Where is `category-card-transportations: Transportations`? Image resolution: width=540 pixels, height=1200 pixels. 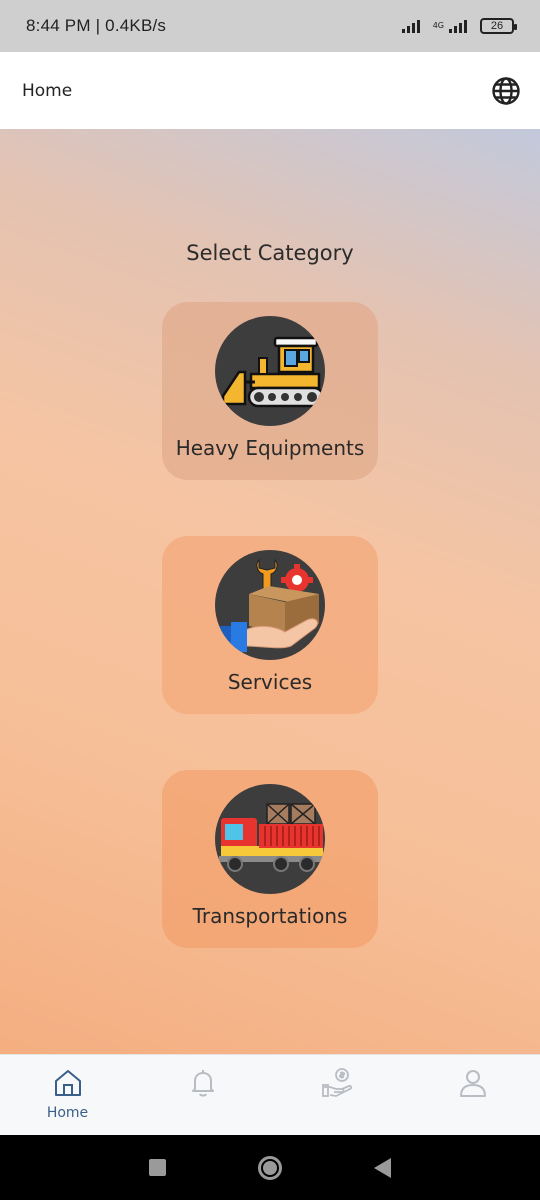 category-card-transportations: Transportations is located at coordinates (270, 859).